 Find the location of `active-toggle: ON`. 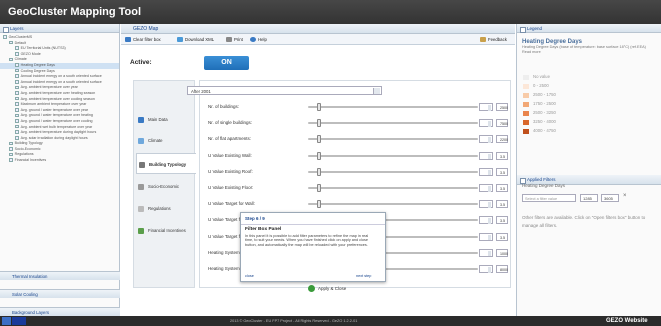

active-toggle: ON is located at coordinates (226, 63).